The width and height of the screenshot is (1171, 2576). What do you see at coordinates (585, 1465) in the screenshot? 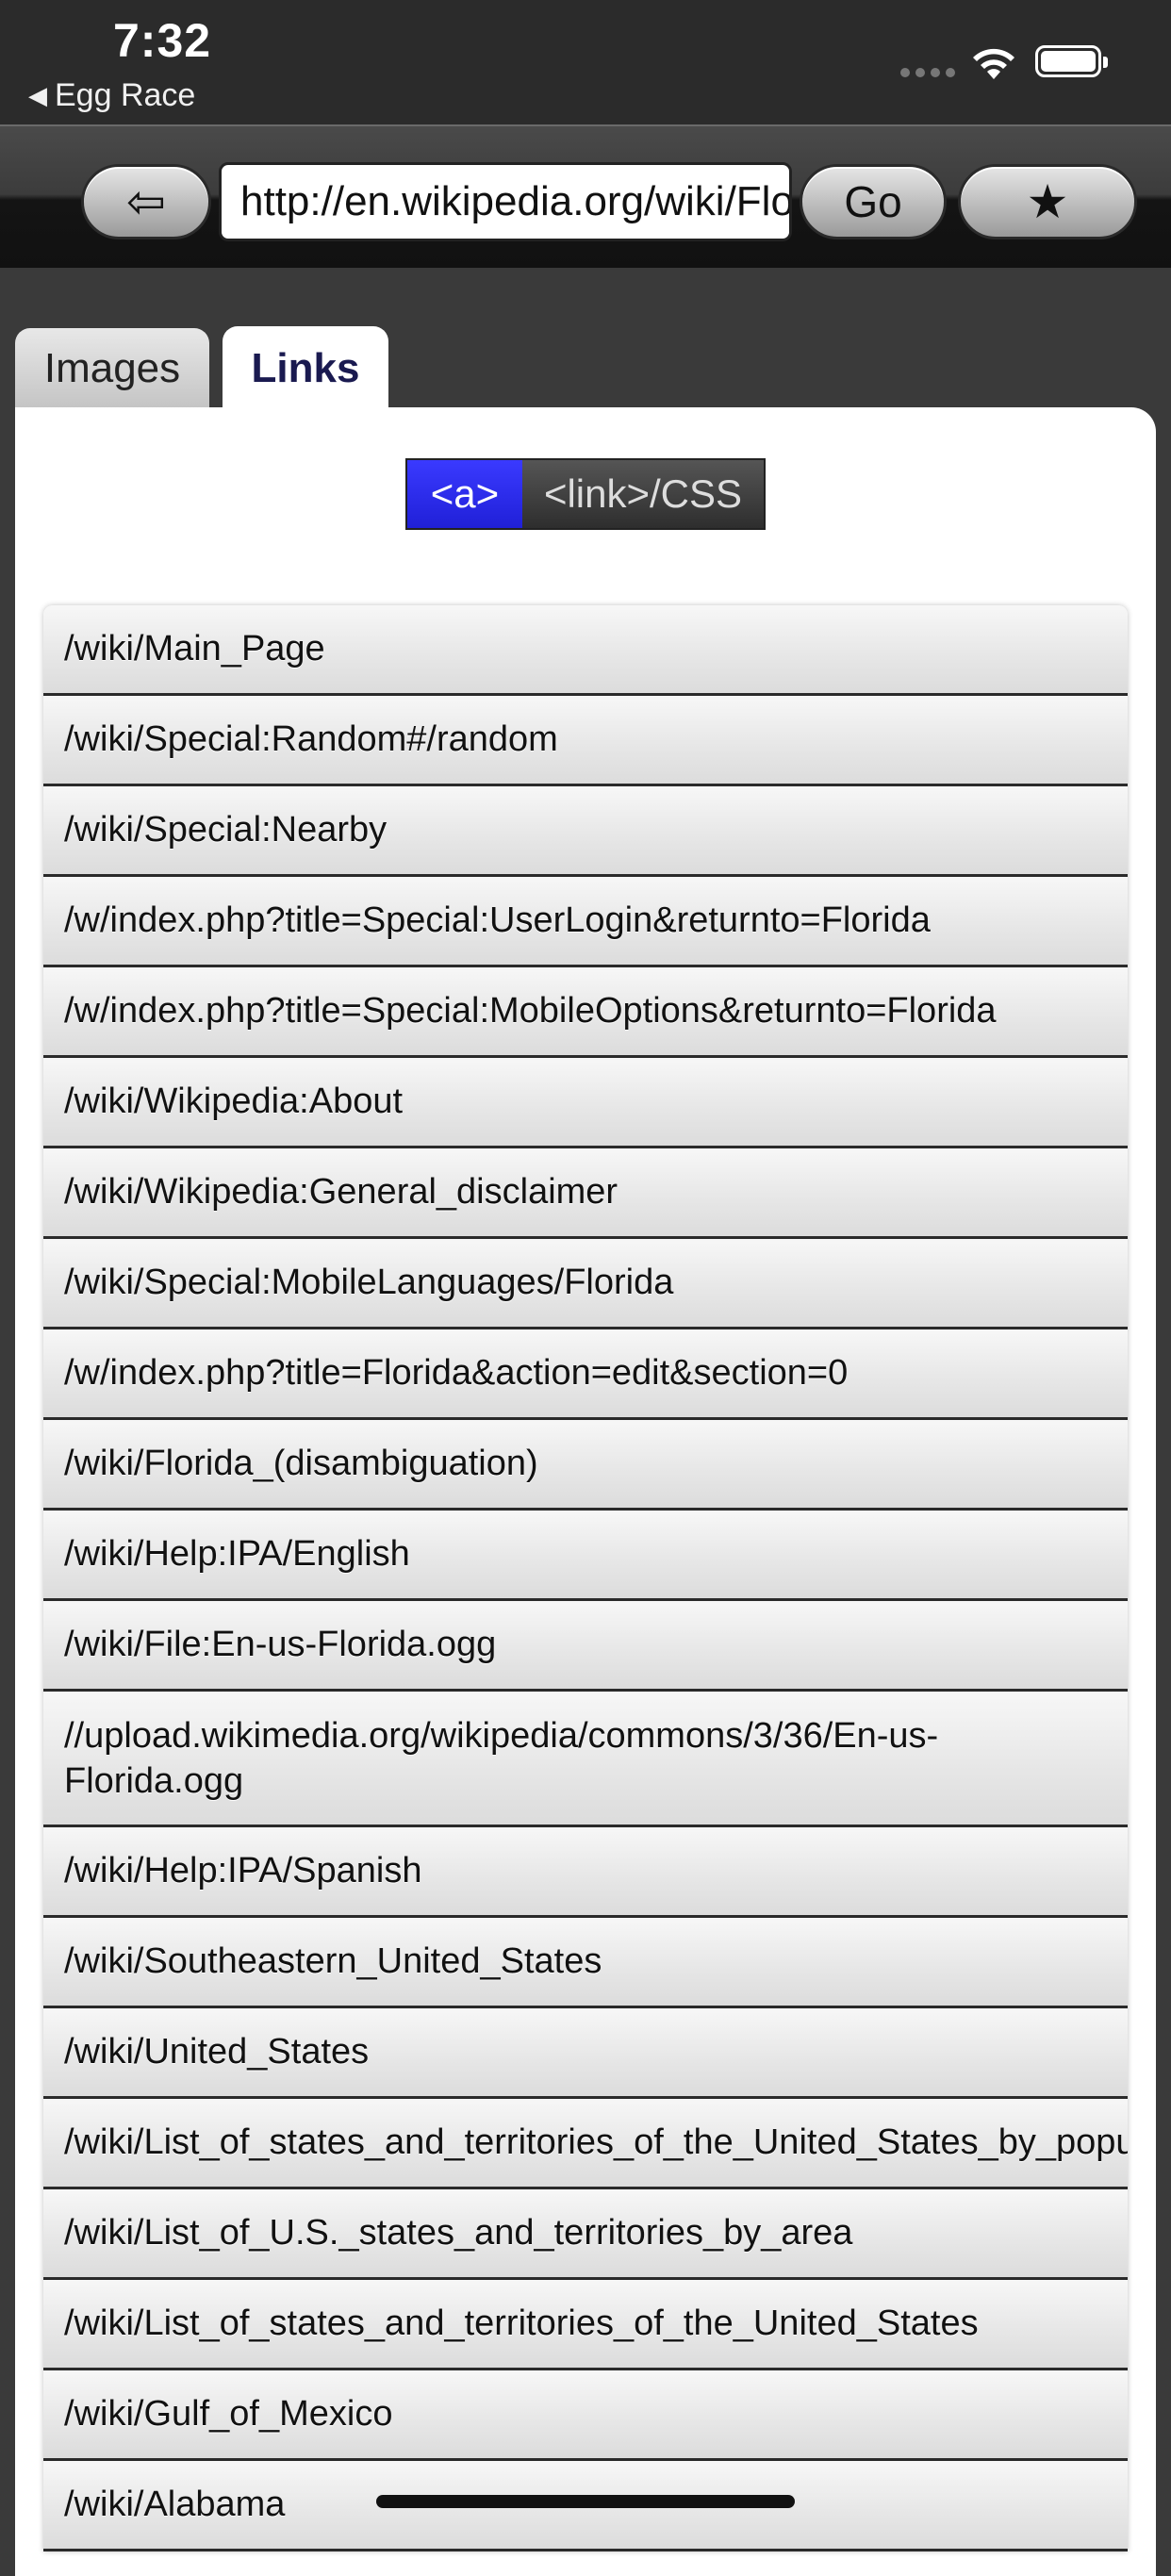
I see `list-item: /wiki/Florida_(disambiguation)` at bounding box center [585, 1465].